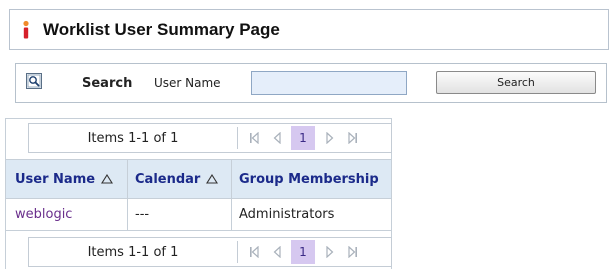 The image size is (613, 269). What do you see at coordinates (187, 83) in the screenshot?
I see `user-name-label: User Name` at bounding box center [187, 83].